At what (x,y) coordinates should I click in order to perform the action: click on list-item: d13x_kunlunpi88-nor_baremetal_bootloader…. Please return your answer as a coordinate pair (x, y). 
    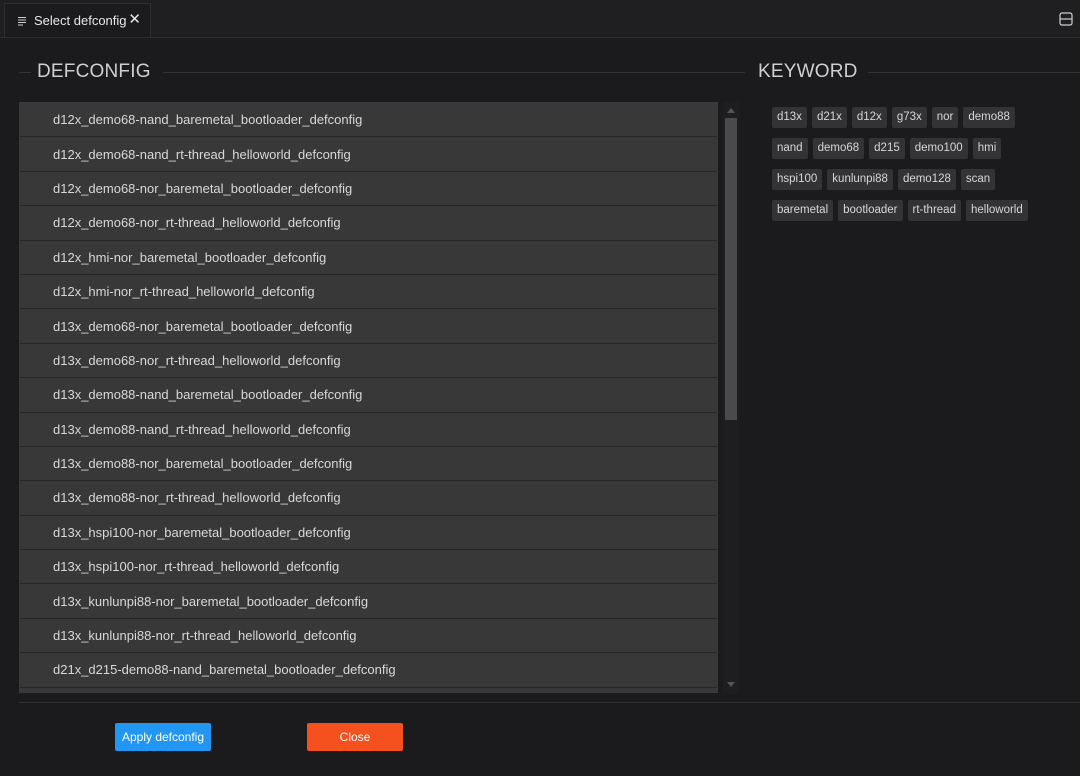
    Looking at the image, I should click on (368, 601).